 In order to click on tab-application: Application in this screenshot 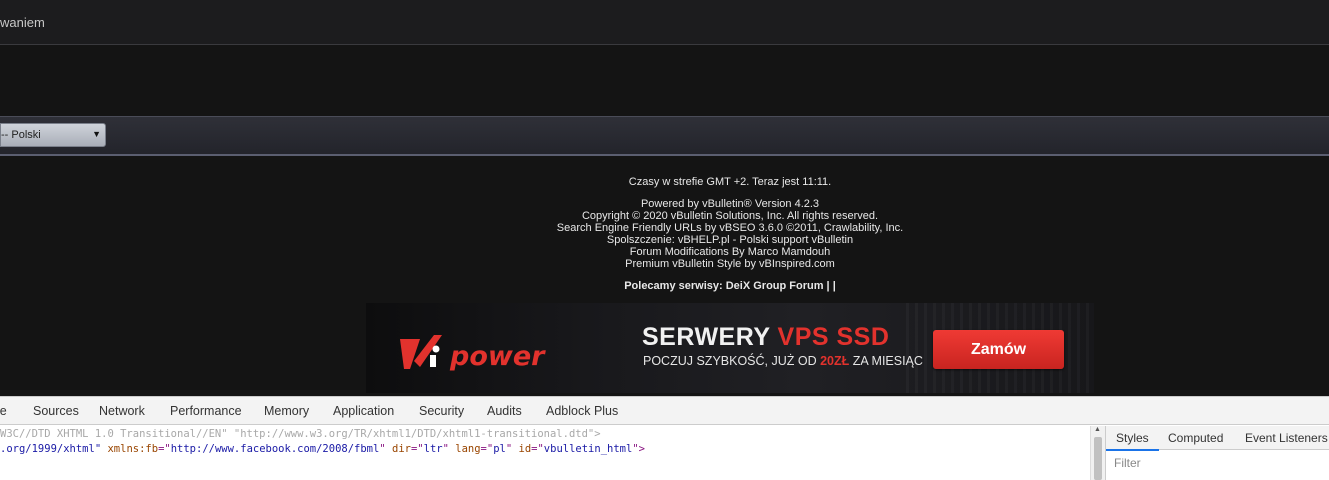, I will do `click(363, 411)`.